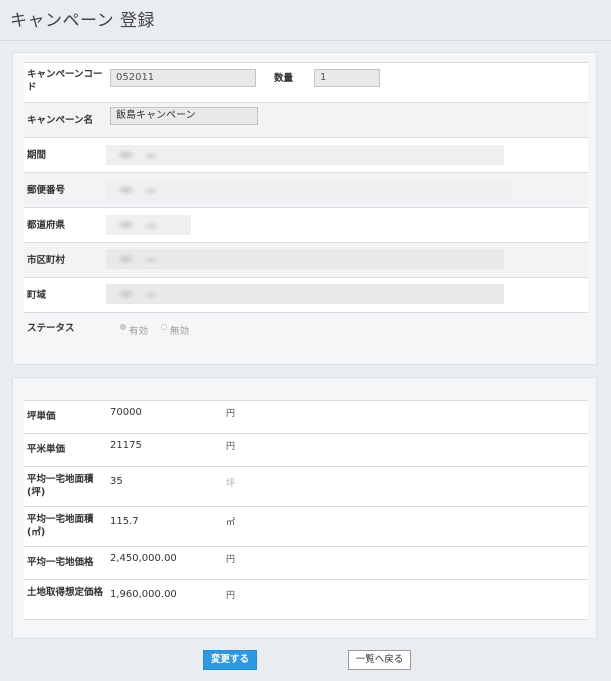 This screenshot has height=681, width=611. Describe the element at coordinates (65, 81) in the screenshot. I see `campaign-code-label: キャンペーンコード` at that location.